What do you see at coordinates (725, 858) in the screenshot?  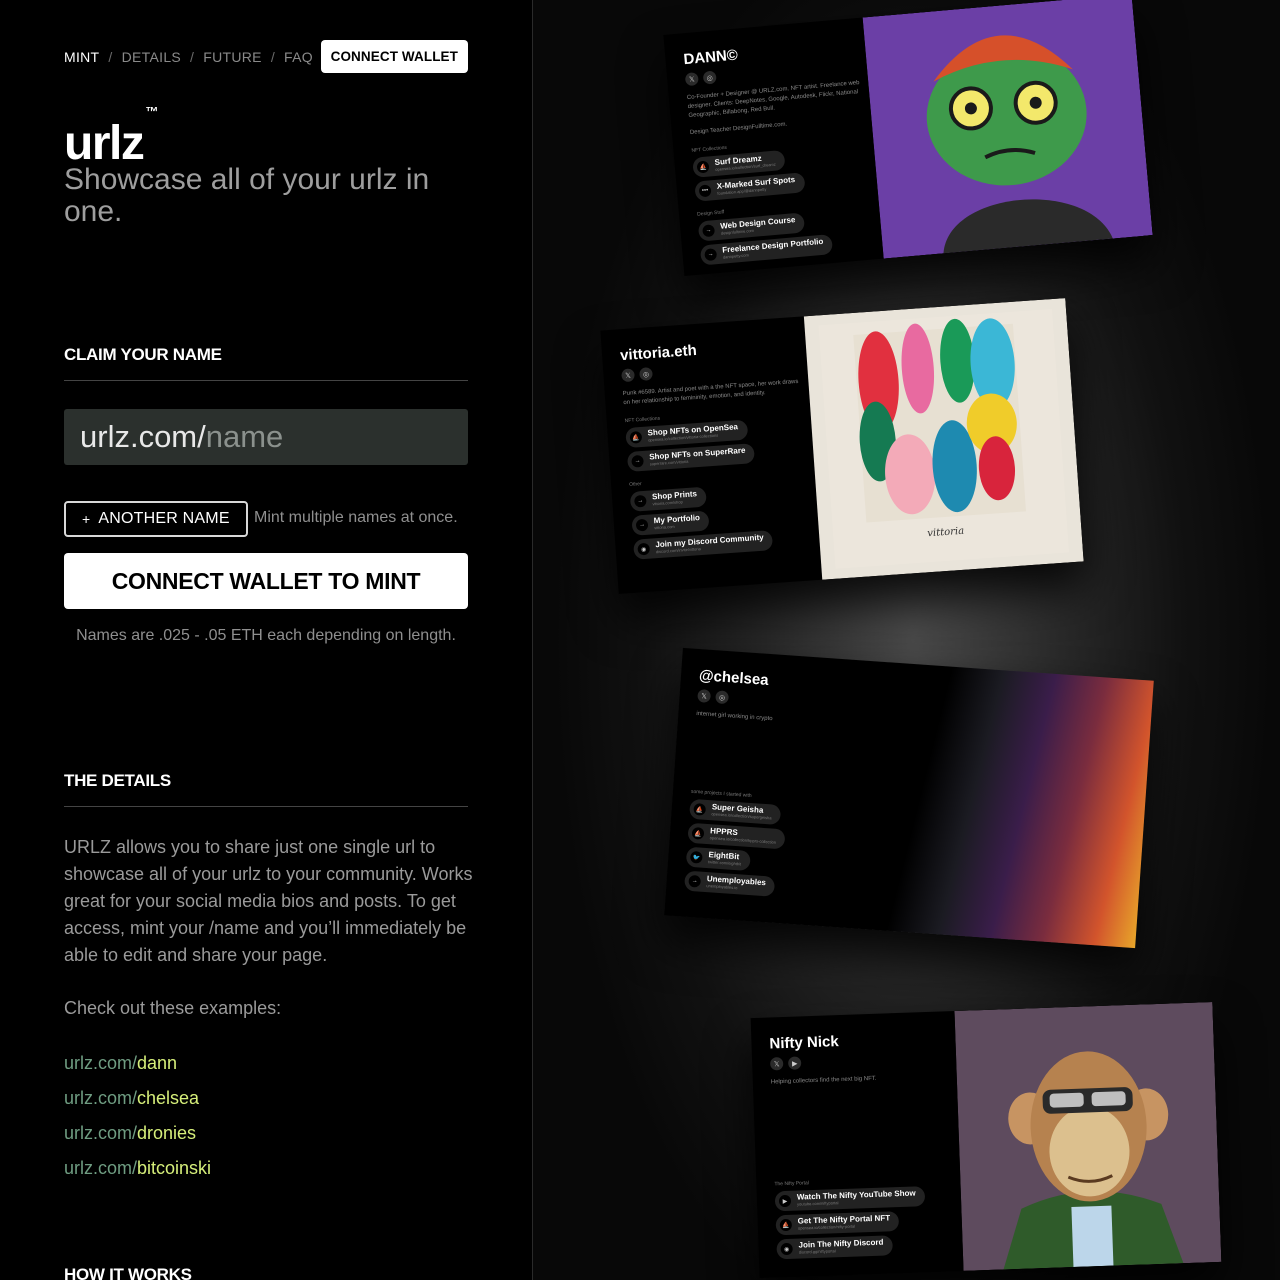 I see `card-link-text-wrap: EightBit twitter.com/eightbit` at bounding box center [725, 858].